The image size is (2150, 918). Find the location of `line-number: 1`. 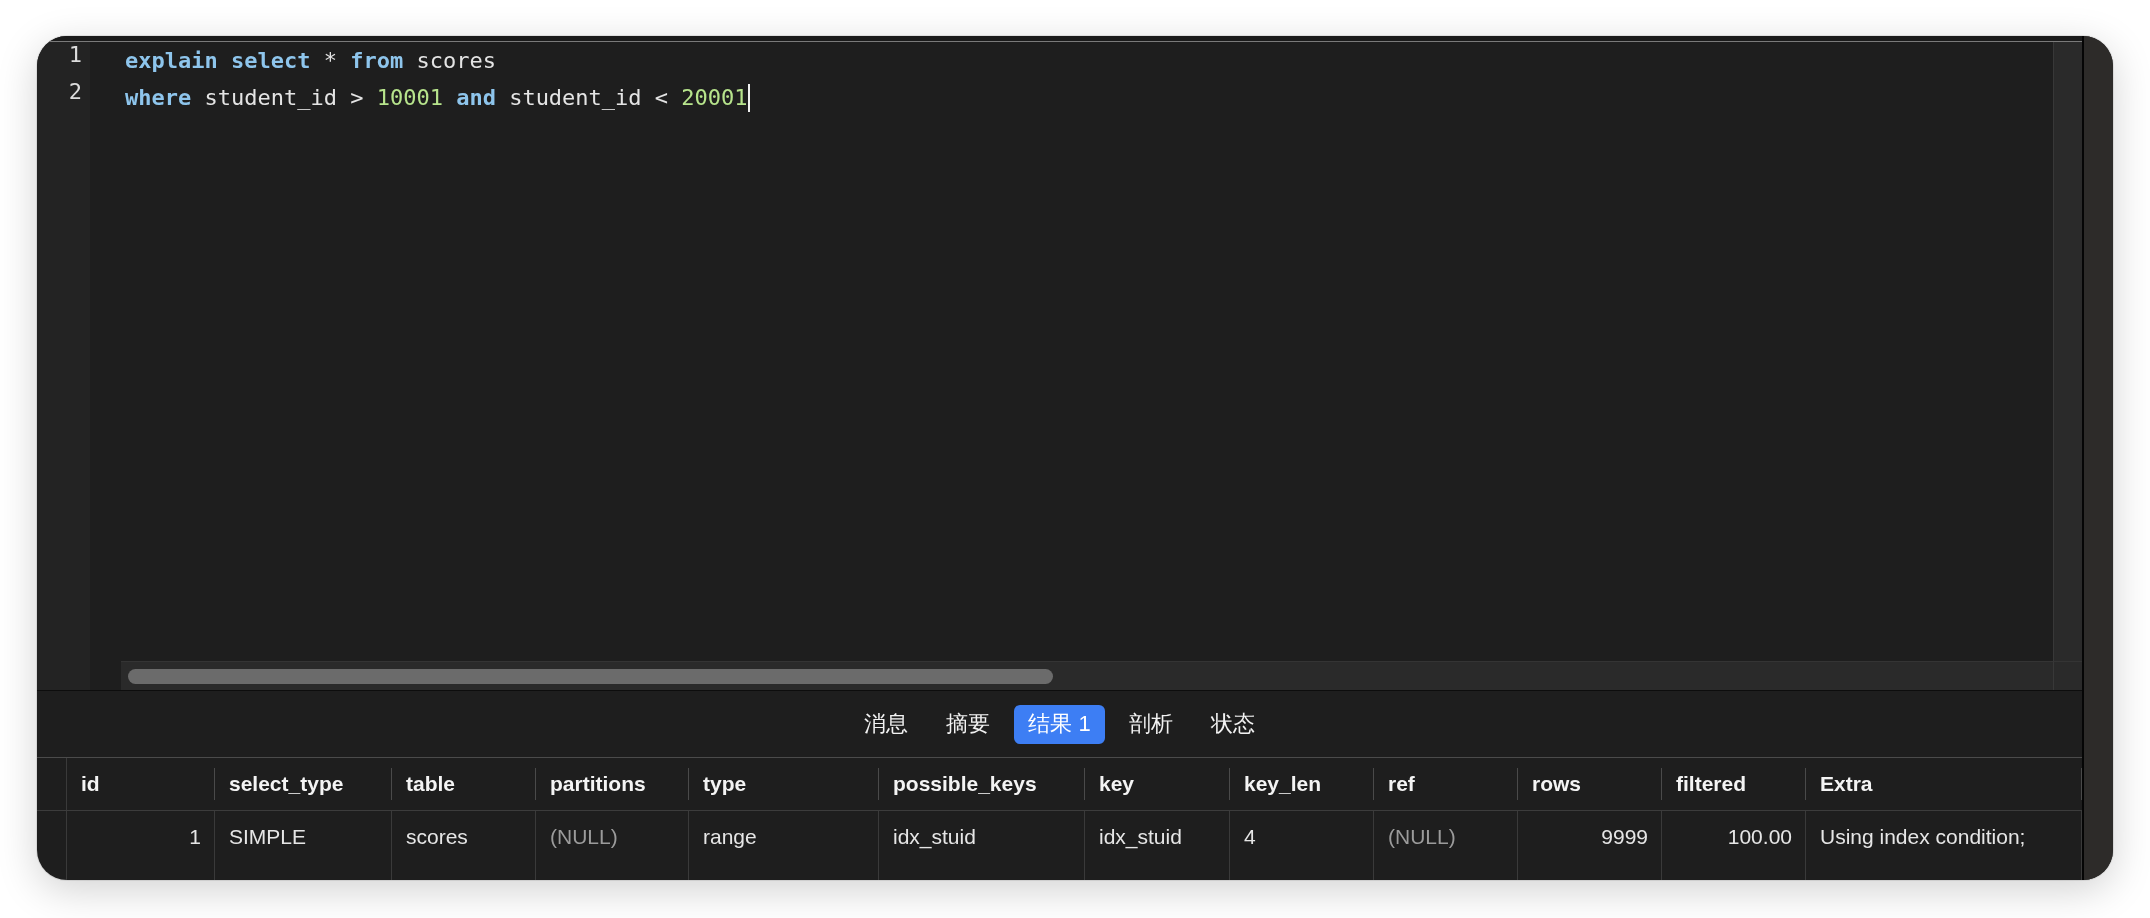

line-number: 1 is located at coordinates (74, 55).